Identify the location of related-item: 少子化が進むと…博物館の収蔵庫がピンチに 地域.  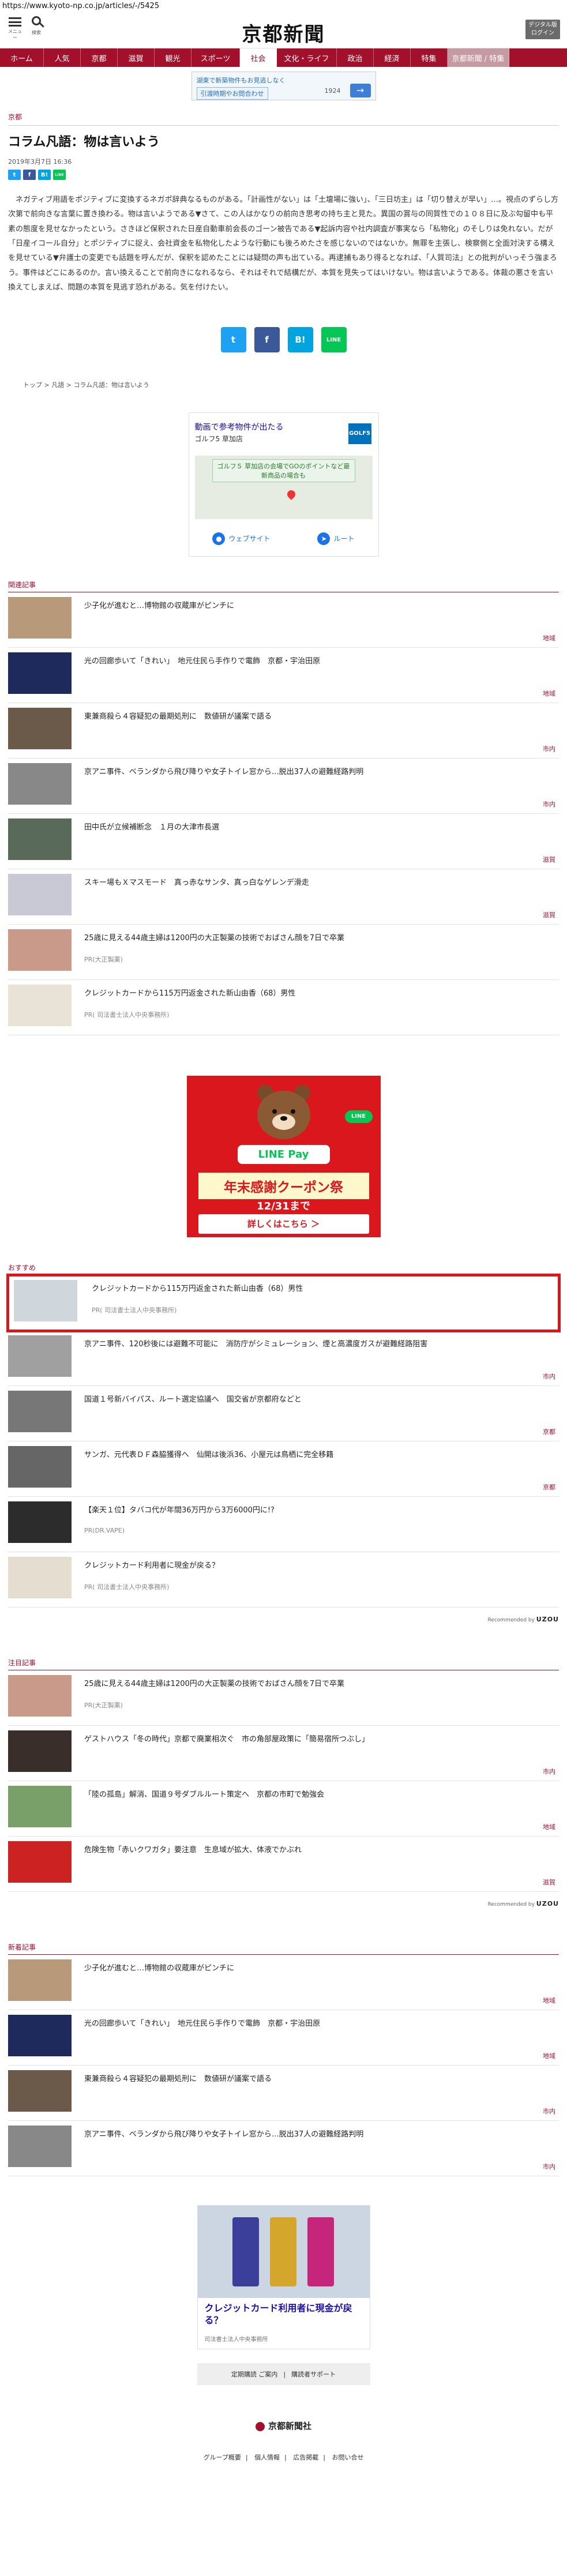
(283, 620).